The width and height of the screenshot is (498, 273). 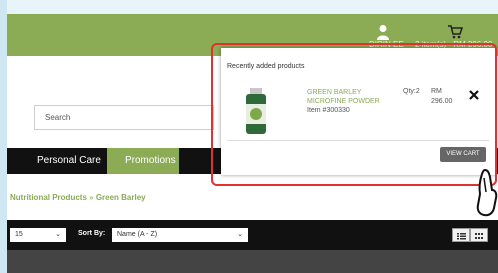 What do you see at coordinates (120, 197) in the screenshot?
I see `breadcrumb-current: Green Barley` at bounding box center [120, 197].